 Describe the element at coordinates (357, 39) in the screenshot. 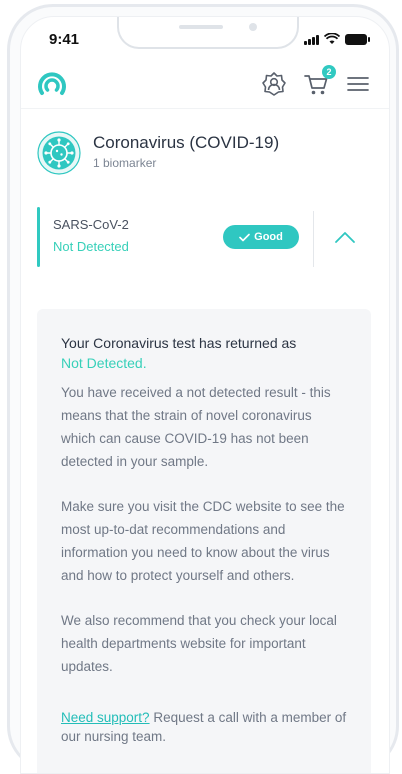

I see `battery-icon` at that location.